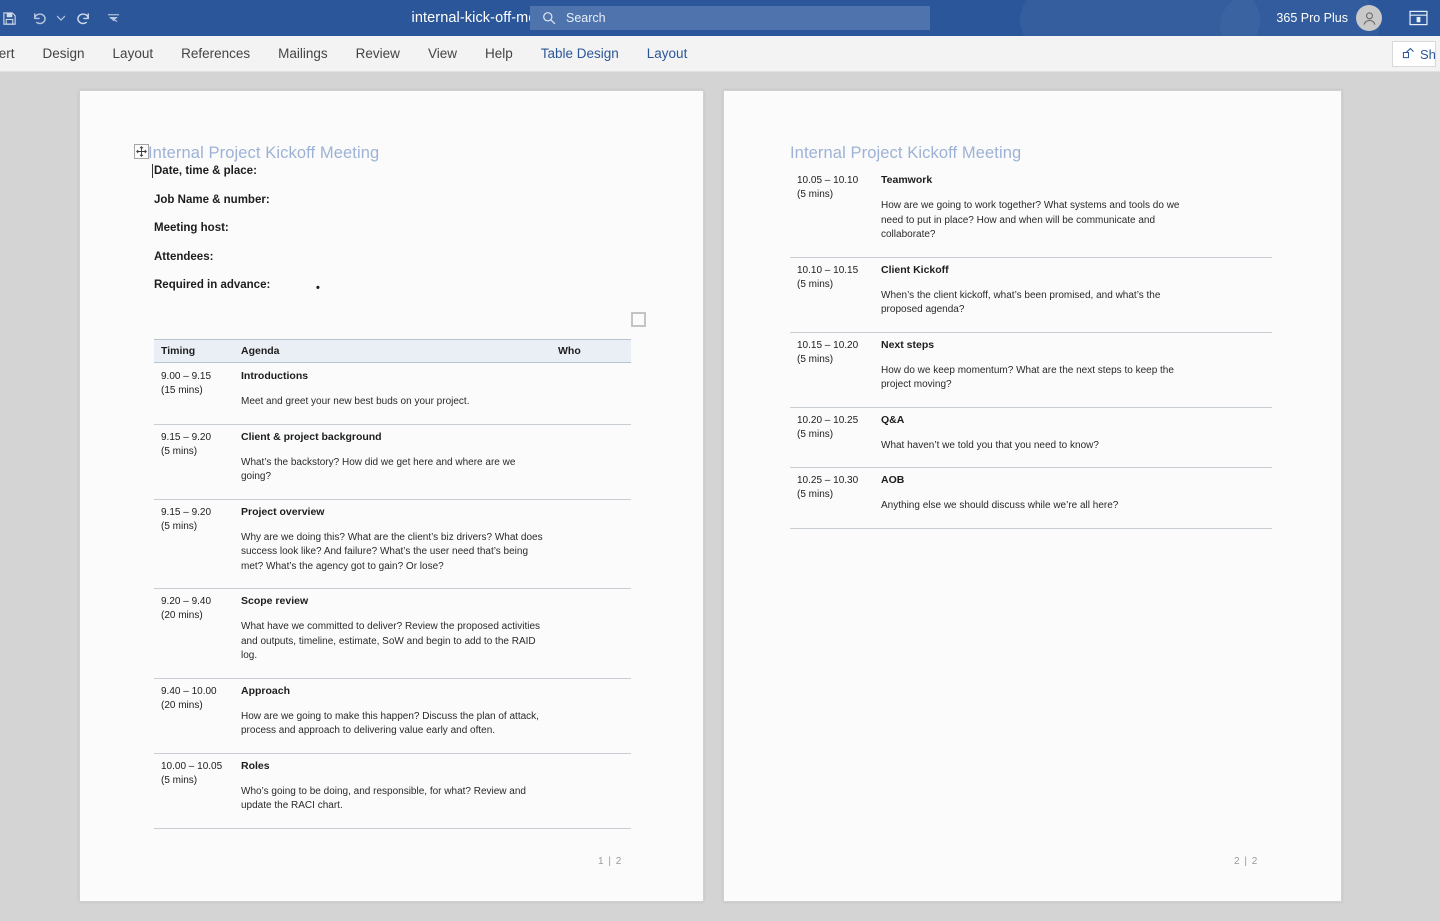 This screenshot has width=1440, height=921. I want to click on share-label: Share, so click(1428, 54).